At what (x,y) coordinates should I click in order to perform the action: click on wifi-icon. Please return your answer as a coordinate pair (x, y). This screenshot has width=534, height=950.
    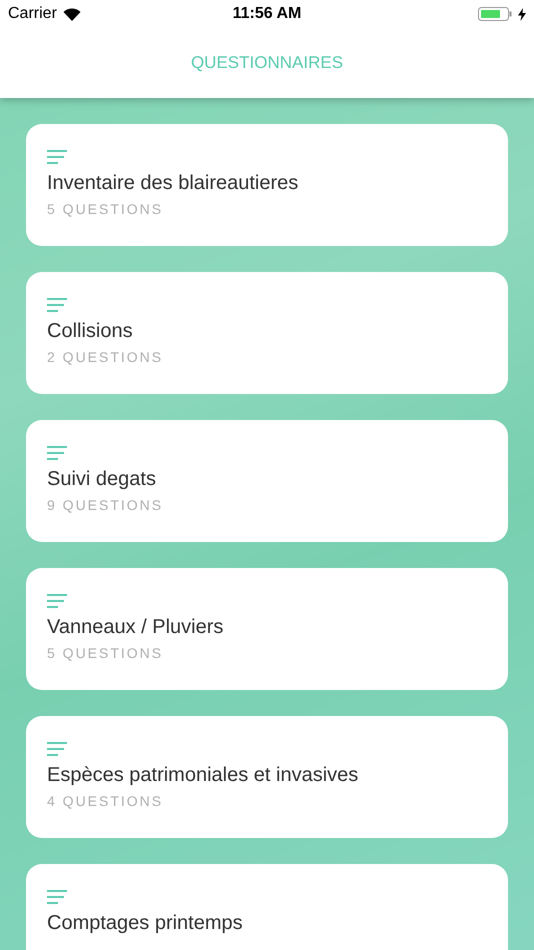
    Looking at the image, I should click on (71, 14).